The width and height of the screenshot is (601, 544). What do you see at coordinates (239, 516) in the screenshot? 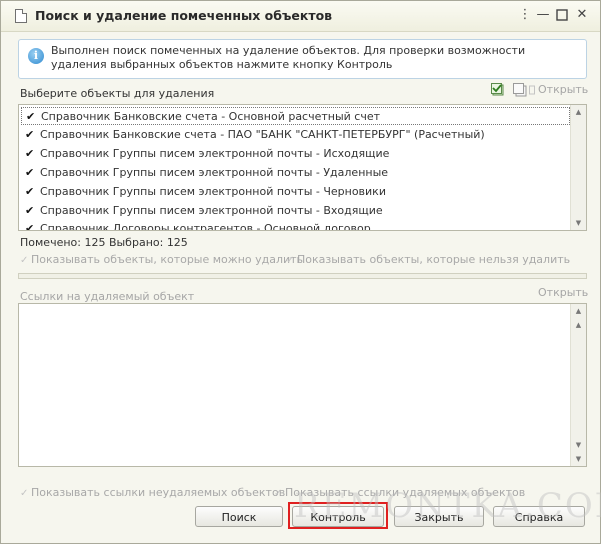
I see `search-button: Поиск` at bounding box center [239, 516].